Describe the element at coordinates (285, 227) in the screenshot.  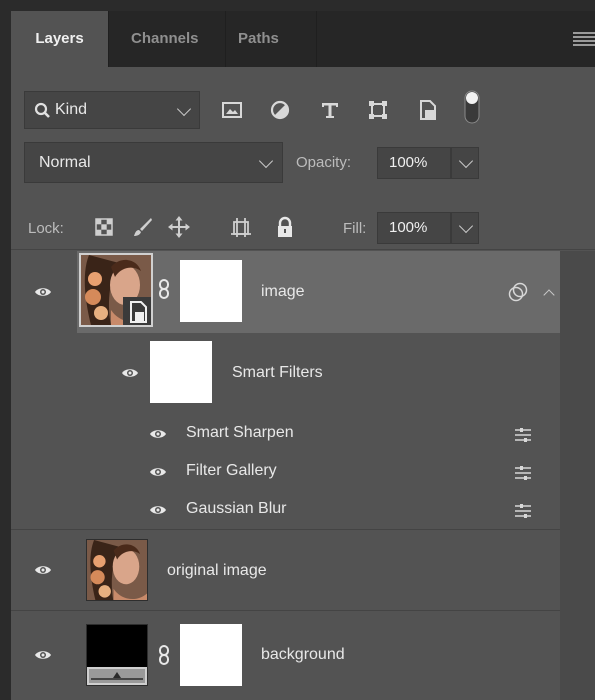
I see `lock-all-icon` at that location.